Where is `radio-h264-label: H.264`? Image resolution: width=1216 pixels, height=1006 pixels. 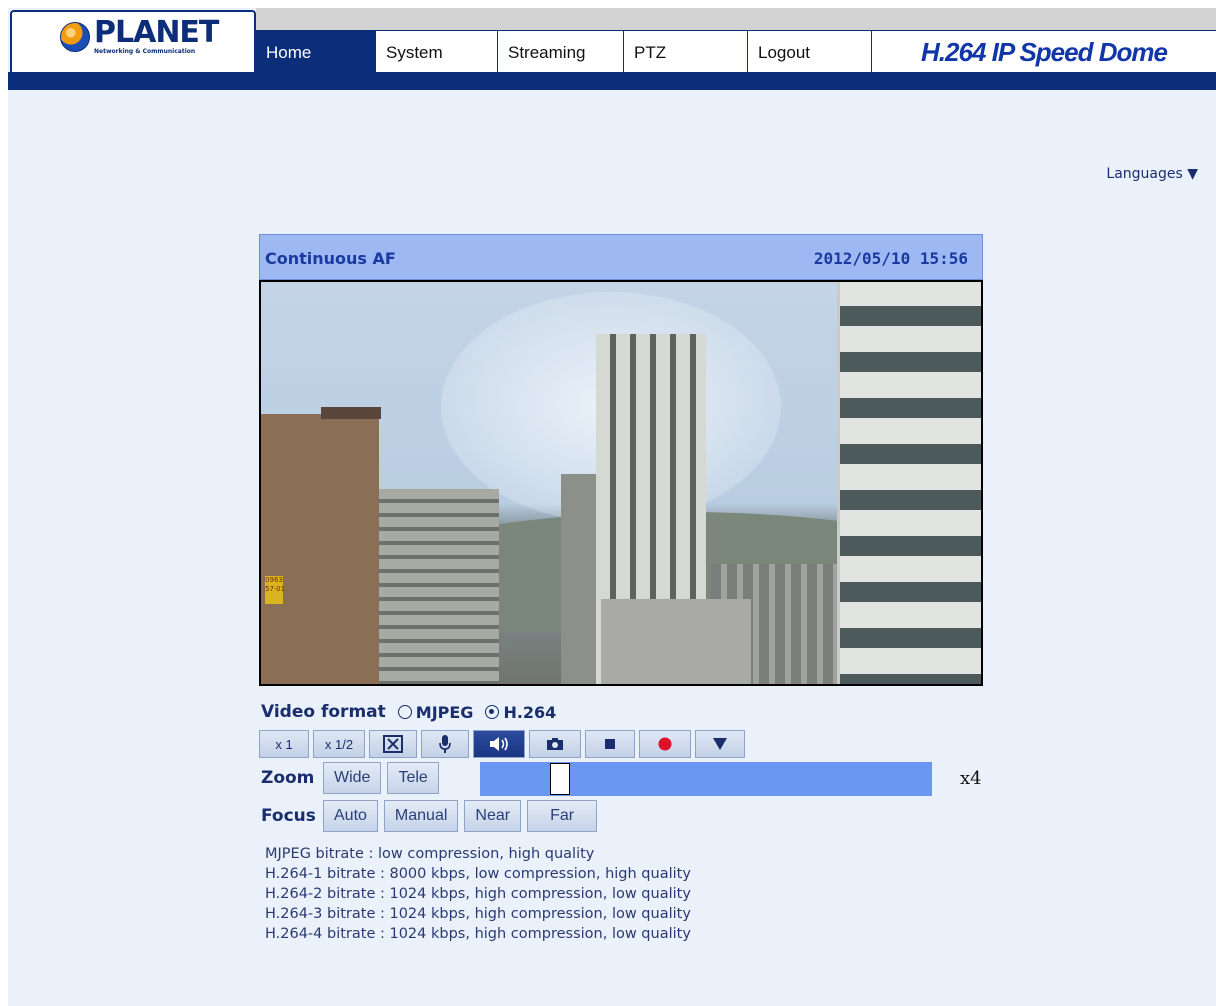
radio-h264-label: H.264 is located at coordinates (530, 712).